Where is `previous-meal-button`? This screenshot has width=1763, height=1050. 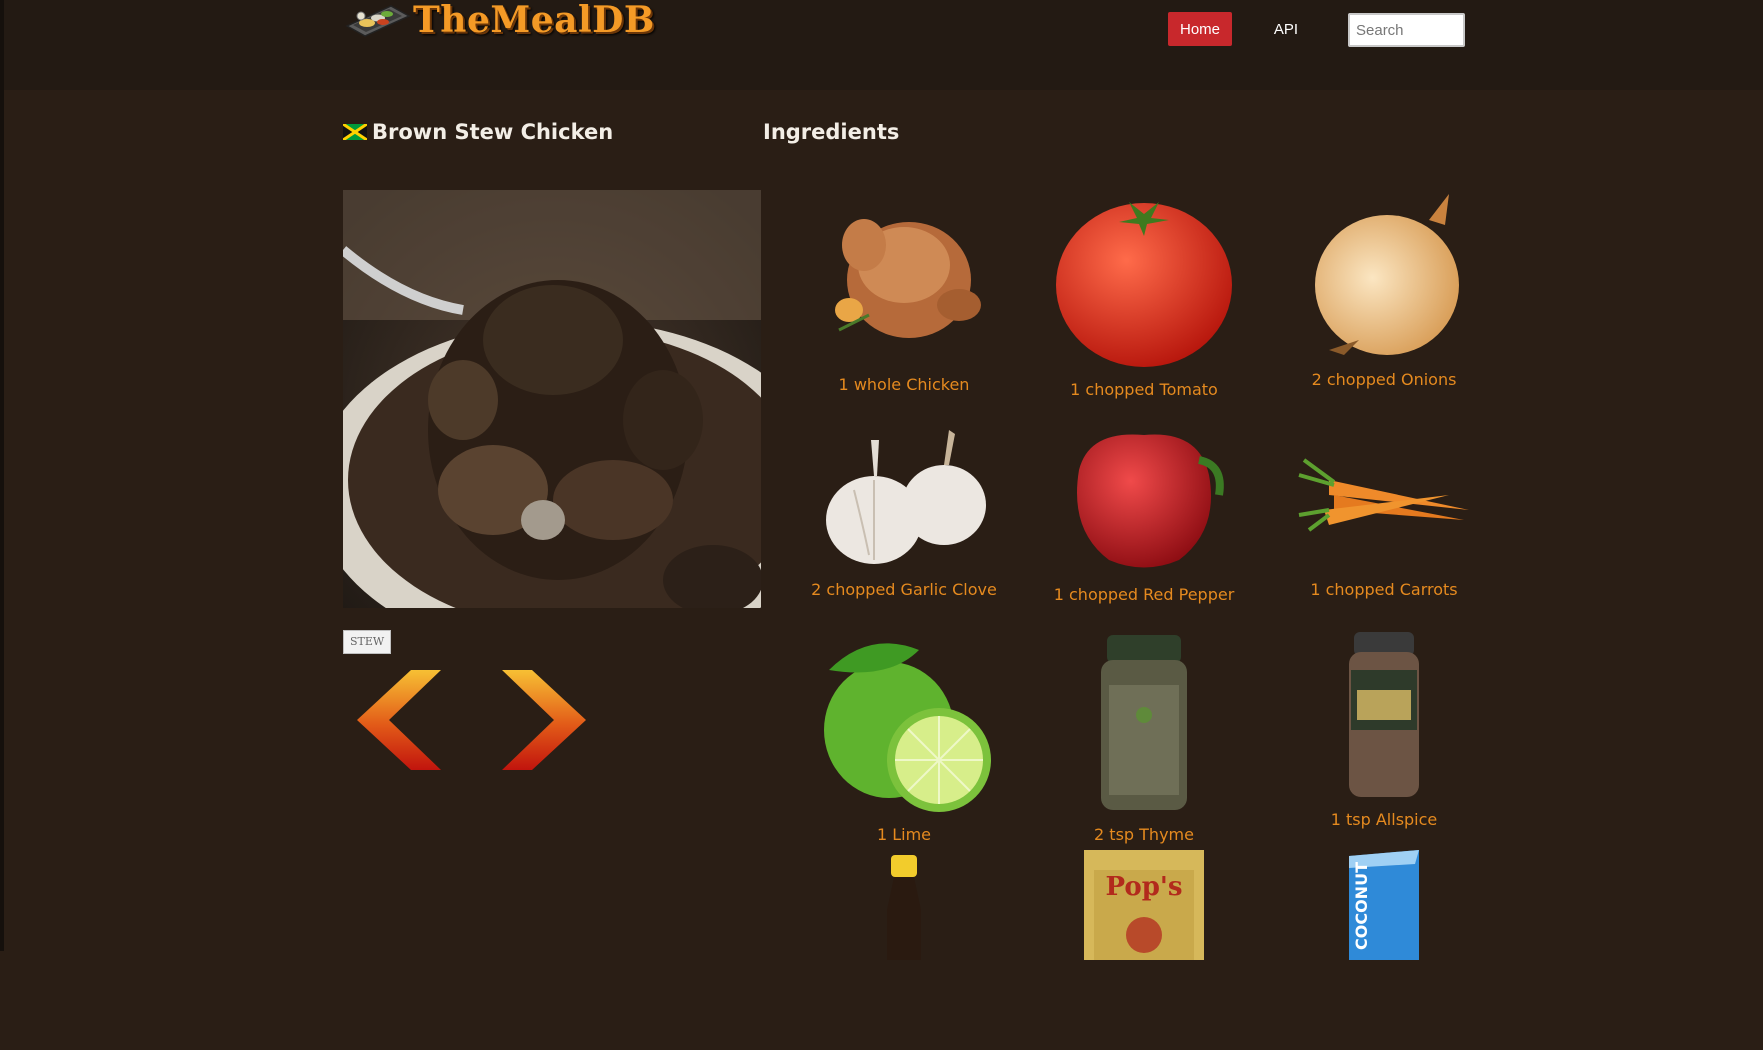
previous-meal-button is located at coordinates (405, 720).